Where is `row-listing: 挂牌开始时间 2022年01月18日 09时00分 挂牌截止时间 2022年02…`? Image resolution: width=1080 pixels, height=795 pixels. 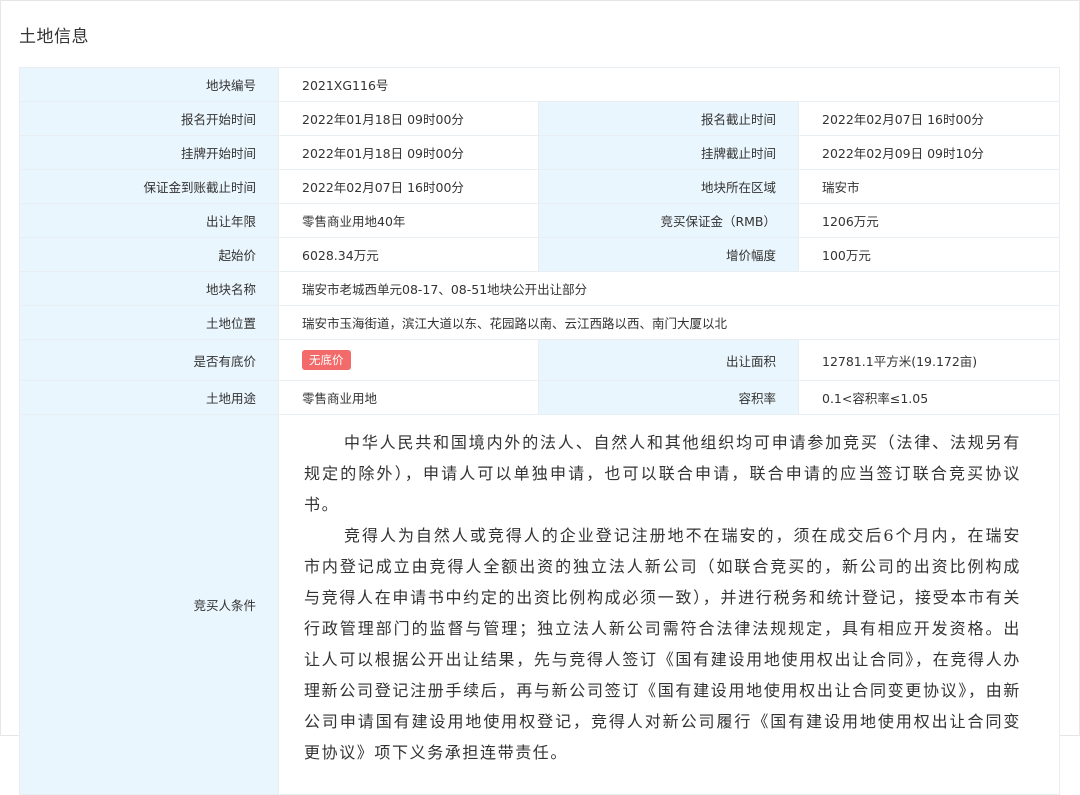 row-listing: 挂牌开始时间 2022年01月18日 09时00分 挂牌截止时间 2022年02… is located at coordinates (540, 152).